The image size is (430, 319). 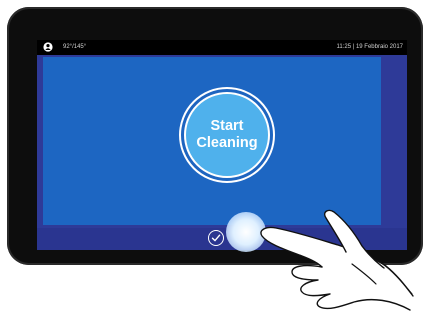 I want to click on pointing-hand-icon, so click(x=337, y=260).